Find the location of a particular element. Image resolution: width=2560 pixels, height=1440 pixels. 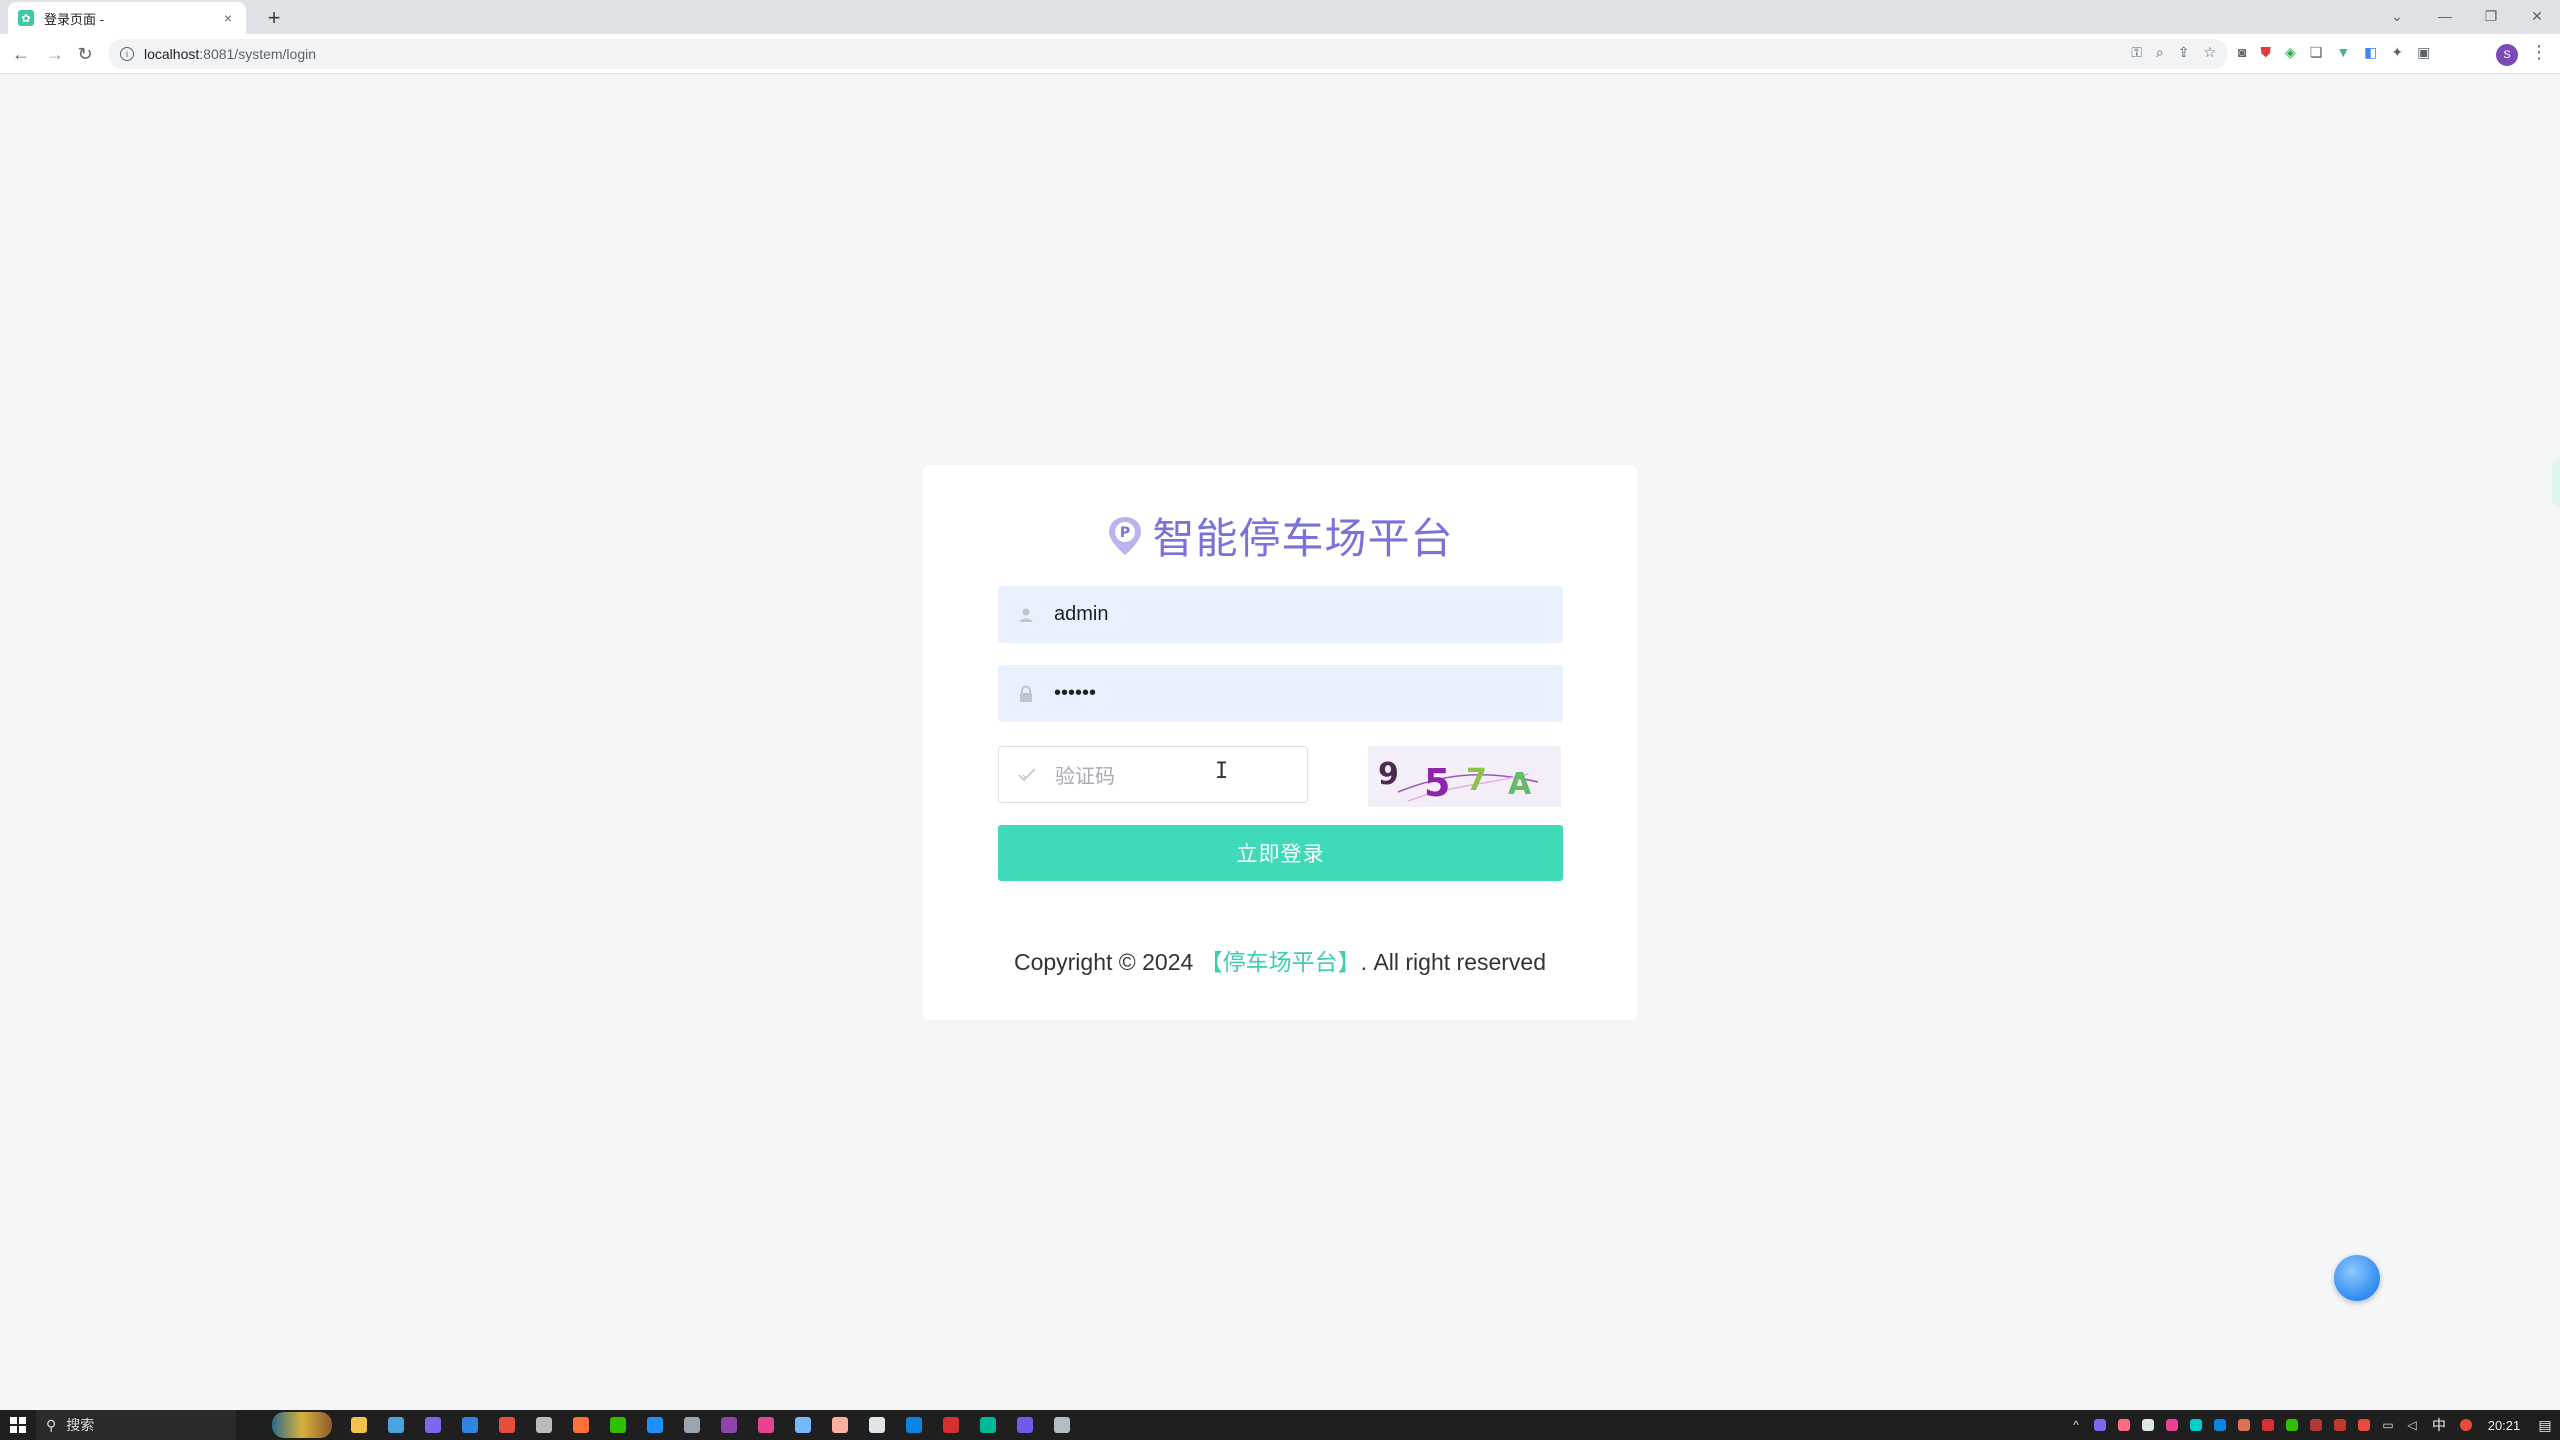

search-icon: ⚲ is located at coordinates (51, 1424).